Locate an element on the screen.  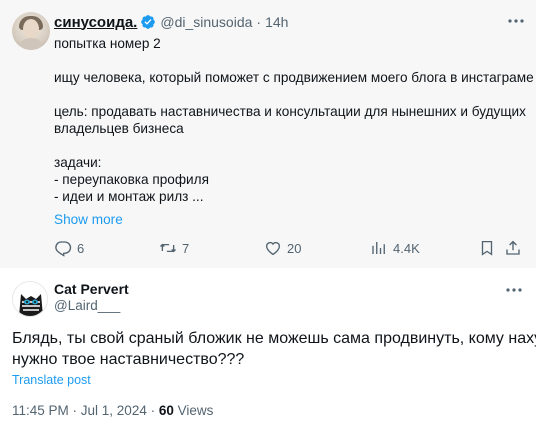
avatar-face is located at coordinates (31, 29).